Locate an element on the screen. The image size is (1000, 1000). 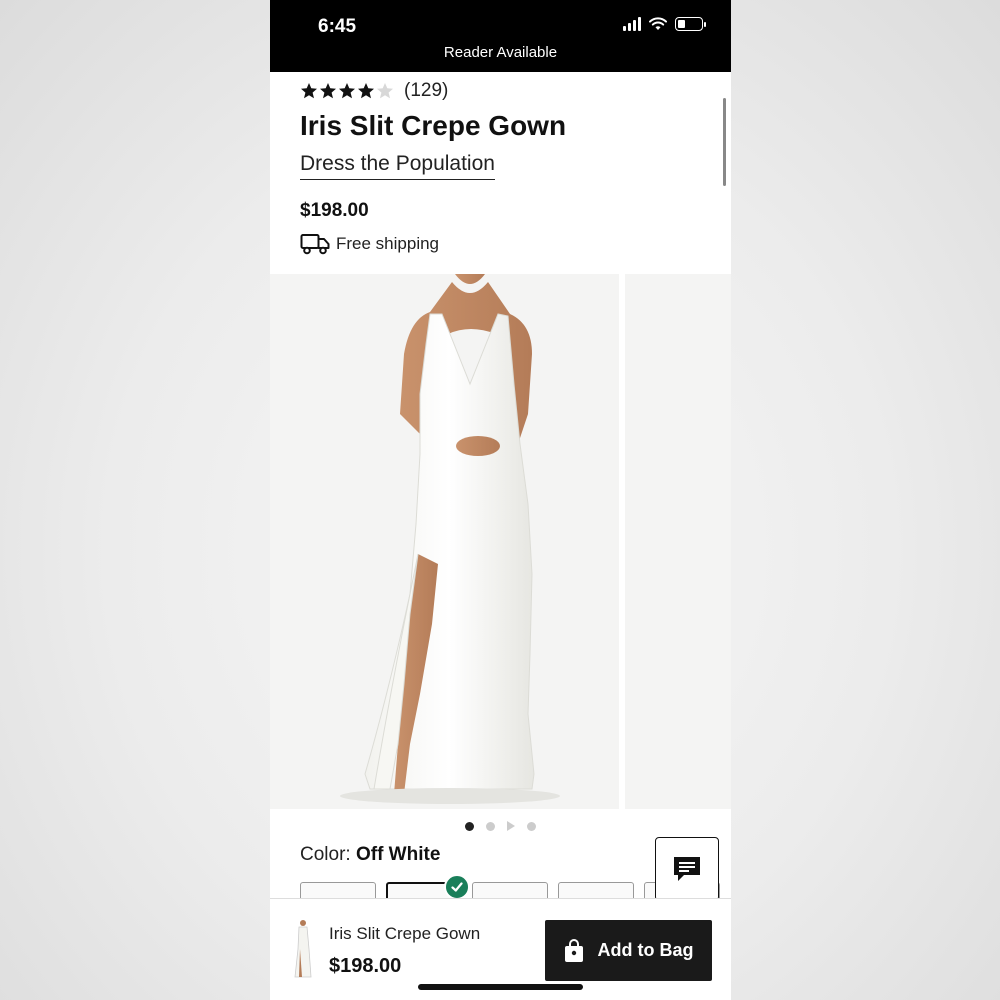
signal-icon is located at coordinates (632, 24).